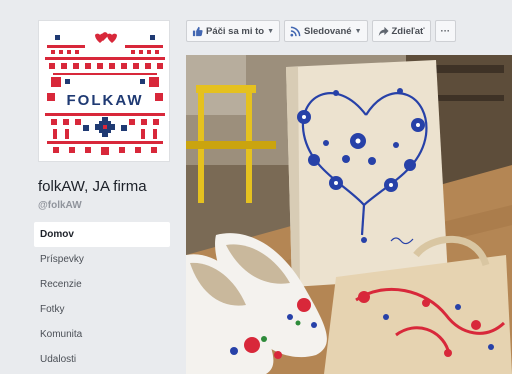 Image resolution: width=512 pixels, height=374 pixels. Describe the element at coordinates (102, 259) in the screenshot. I see `nav-item-posts: Príspevky` at that location.